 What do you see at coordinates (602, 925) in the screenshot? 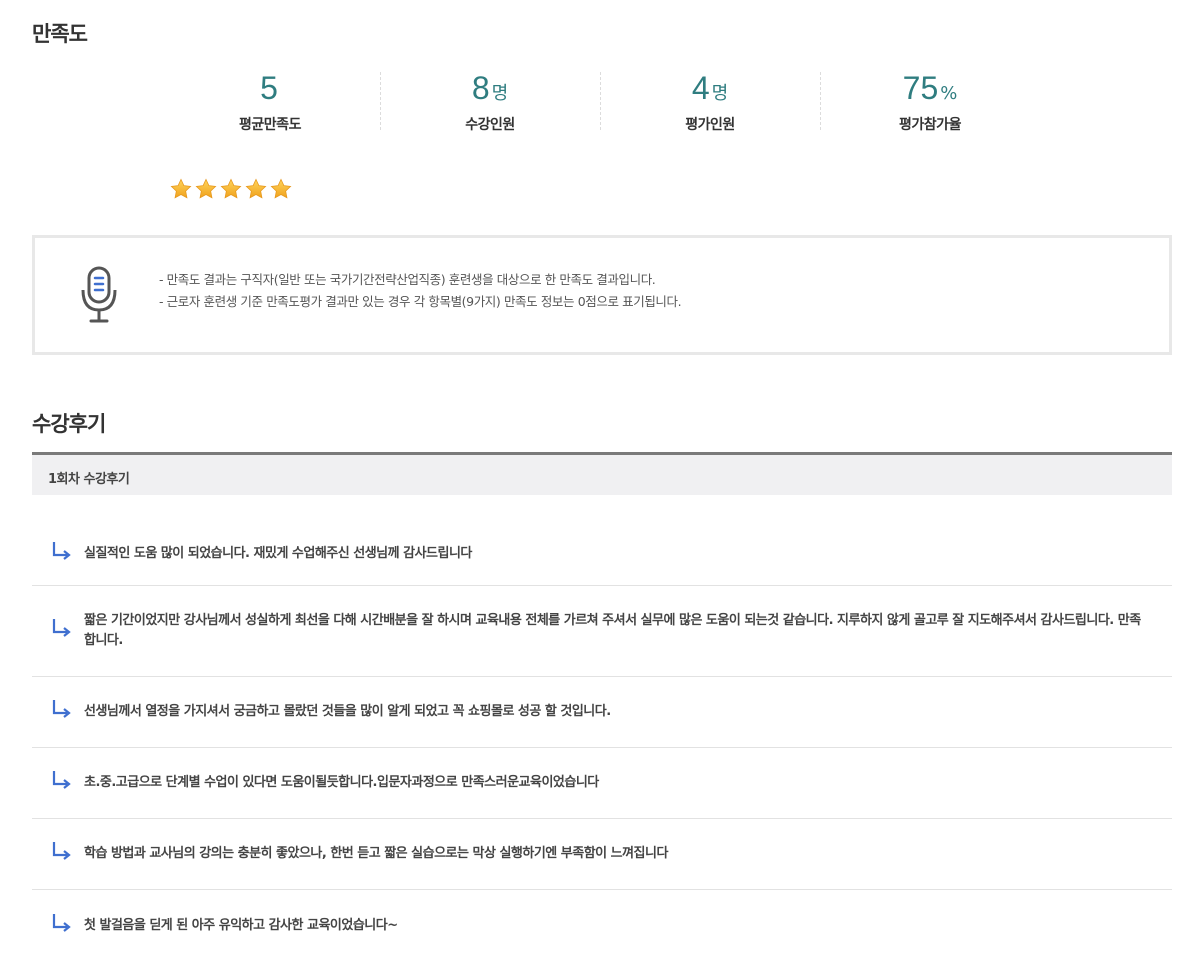
I see `review-item: 첫 발걸음을 딛게 된 아주 유익하고 감사한 교육이었습니다~` at bounding box center [602, 925].